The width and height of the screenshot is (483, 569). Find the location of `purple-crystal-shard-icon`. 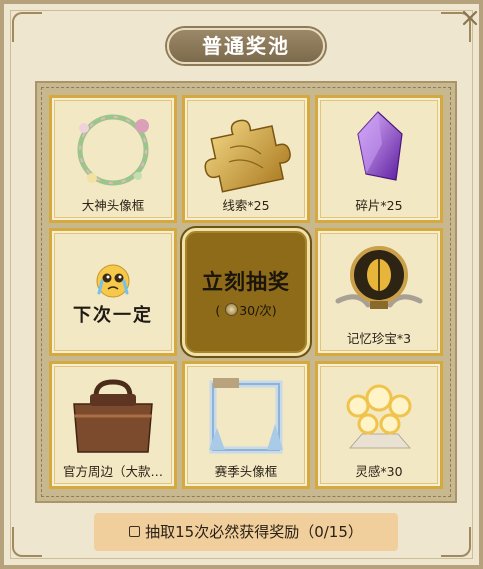

purple-crystal-shard-icon is located at coordinates (380, 146).